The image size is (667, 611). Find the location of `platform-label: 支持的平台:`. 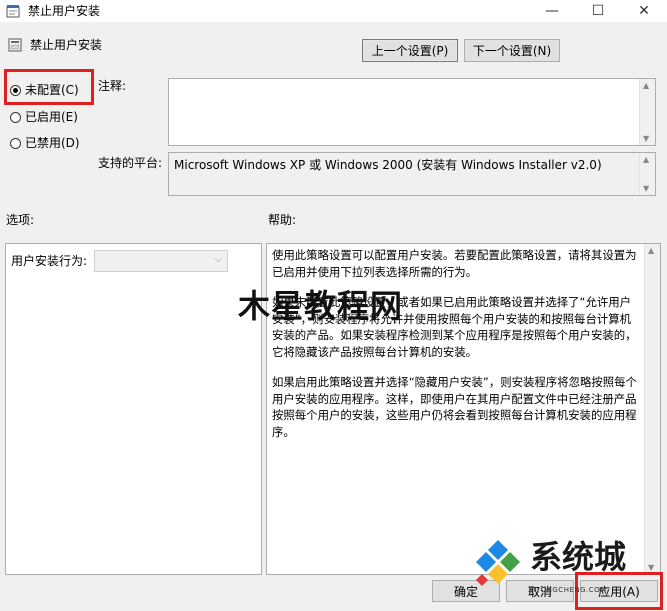

platform-label: 支持的平台: is located at coordinates (130, 163).